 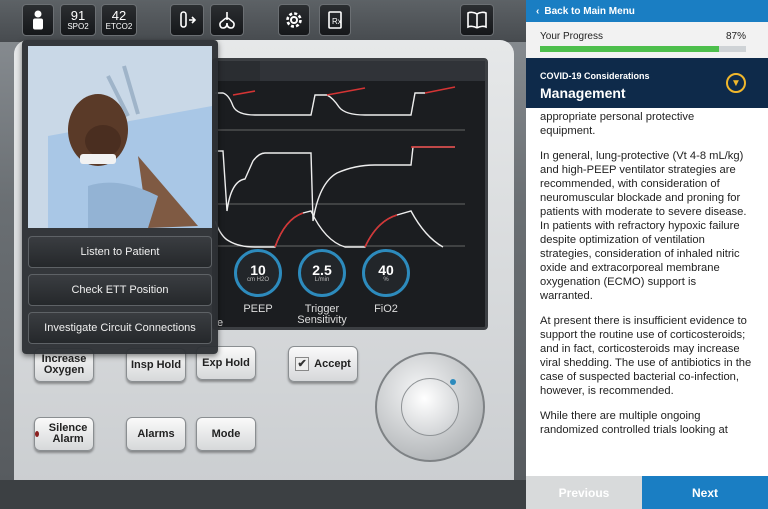 What do you see at coordinates (120, 137) in the screenshot?
I see `patient-image` at bounding box center [120, 137].